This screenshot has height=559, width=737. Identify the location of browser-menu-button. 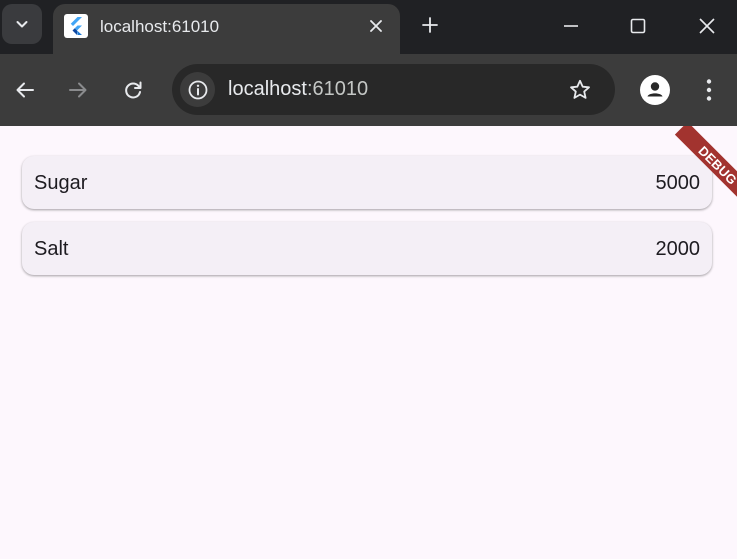
(709, 90).